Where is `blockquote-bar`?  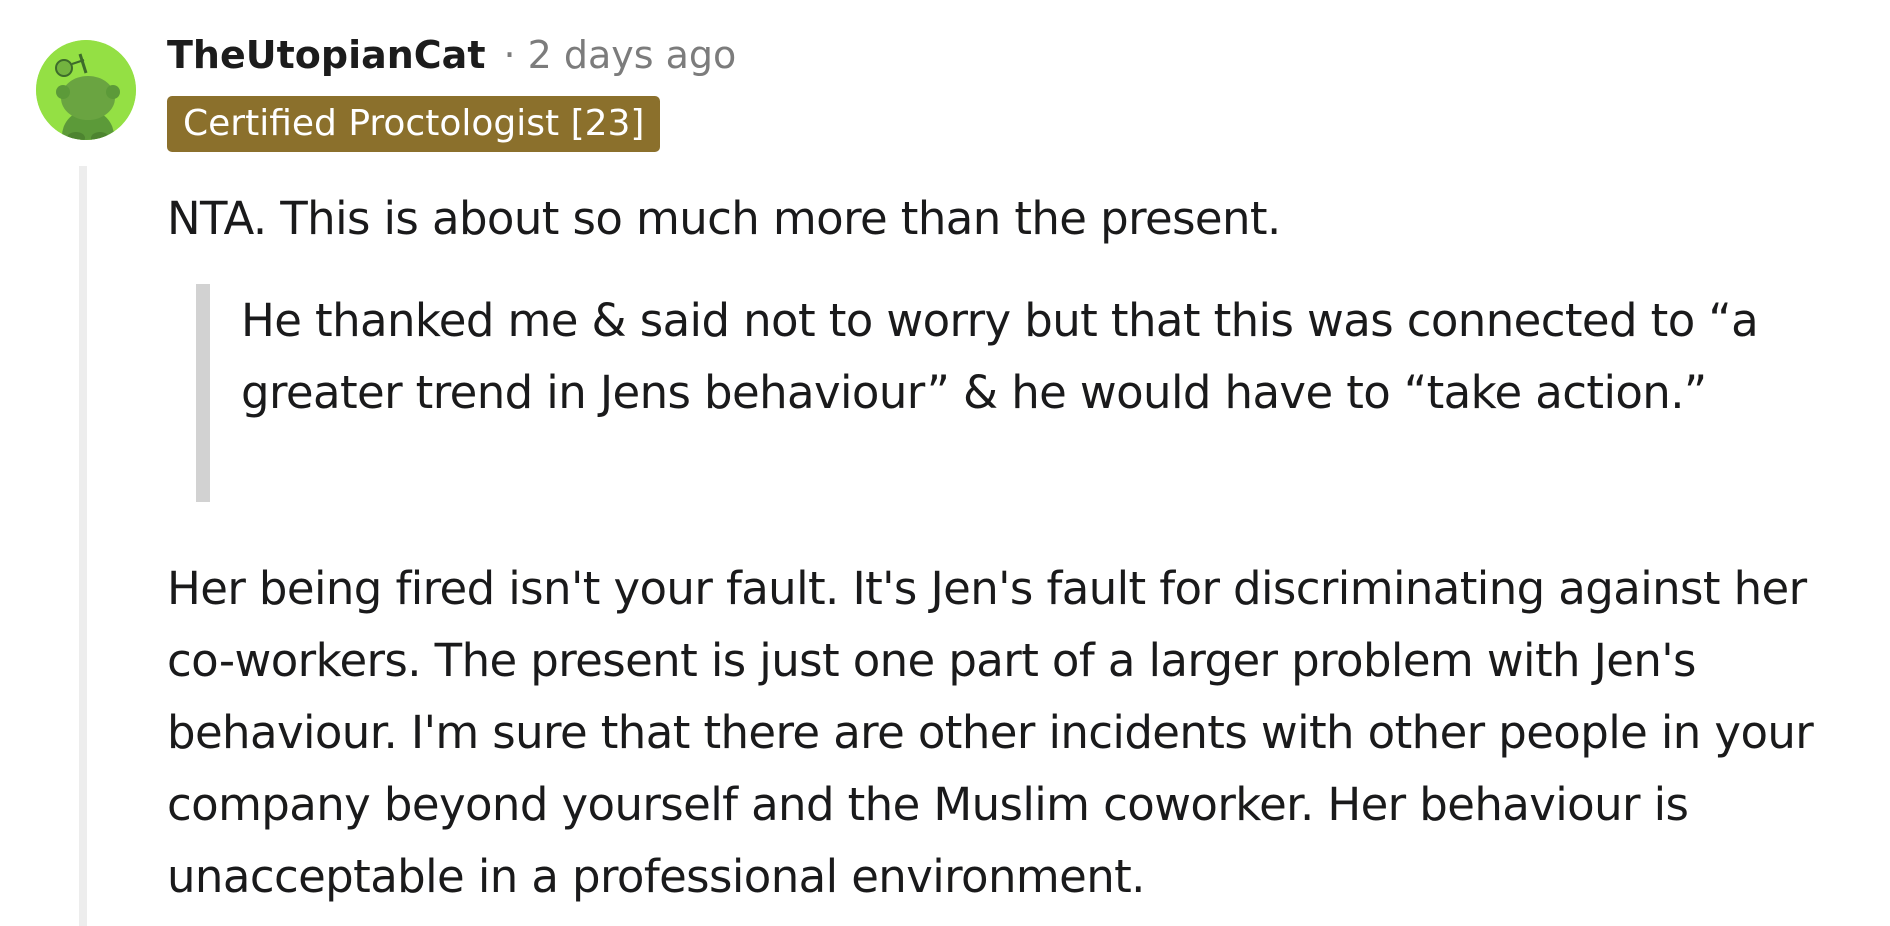 blockquote-bar is located at coordinates (203, 393).